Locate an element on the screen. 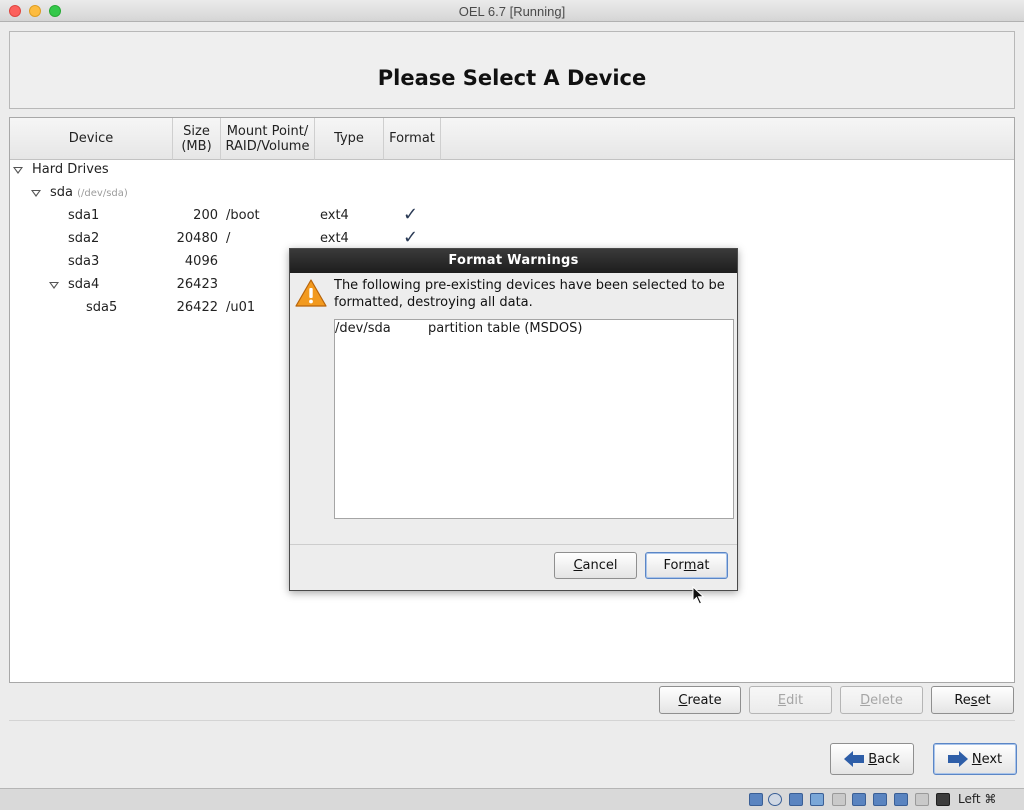 The image size is (1024, 810). column-header-size: Size (MB) is located at coordinates (197, 139).